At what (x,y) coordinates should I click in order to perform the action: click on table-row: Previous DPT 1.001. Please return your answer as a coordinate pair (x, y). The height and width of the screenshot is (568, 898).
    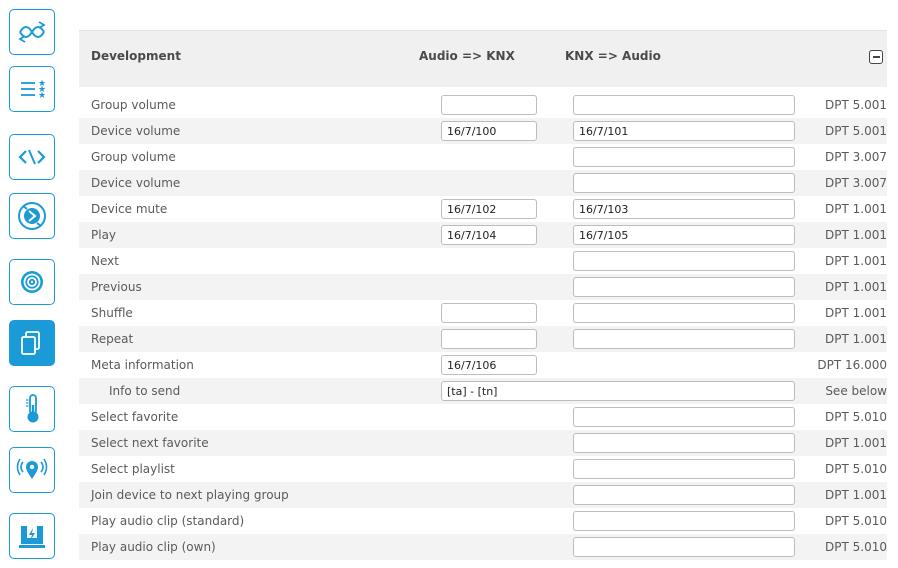
    Looking at the image, I should click on (483, 287).